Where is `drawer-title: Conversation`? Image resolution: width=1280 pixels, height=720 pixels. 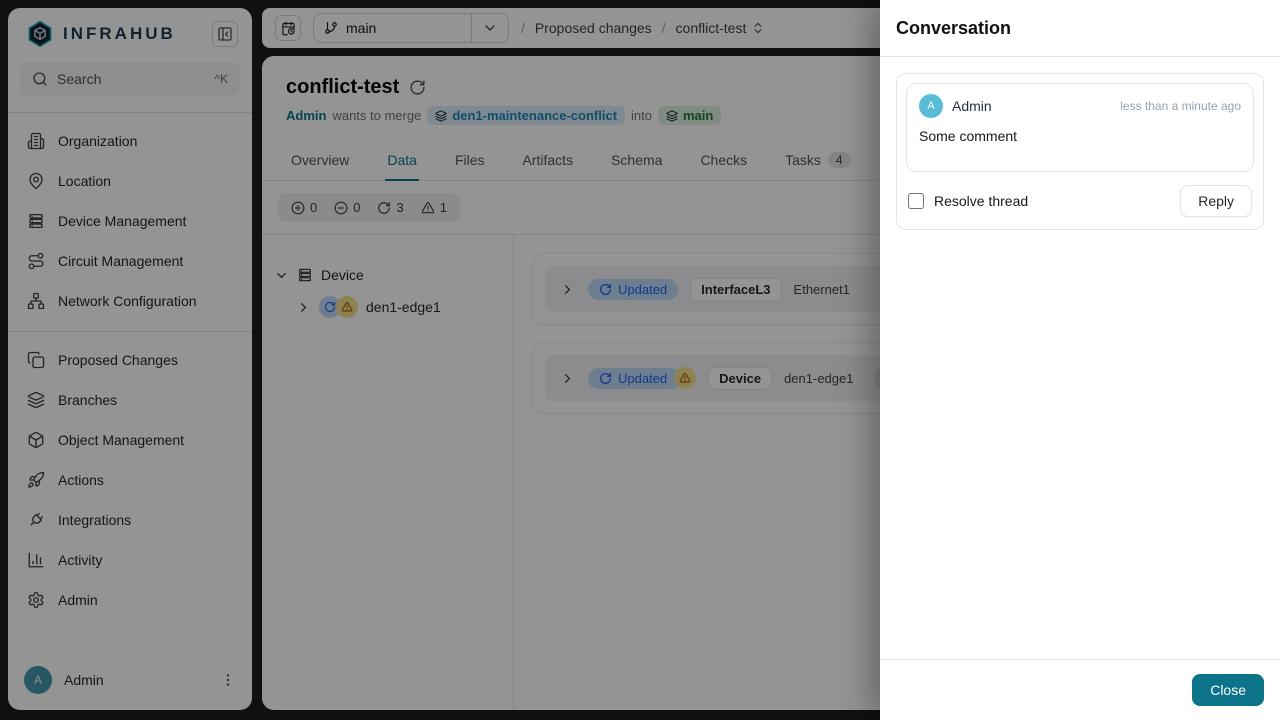
drawer-title: Conversation is located at coordinates (954, 28).